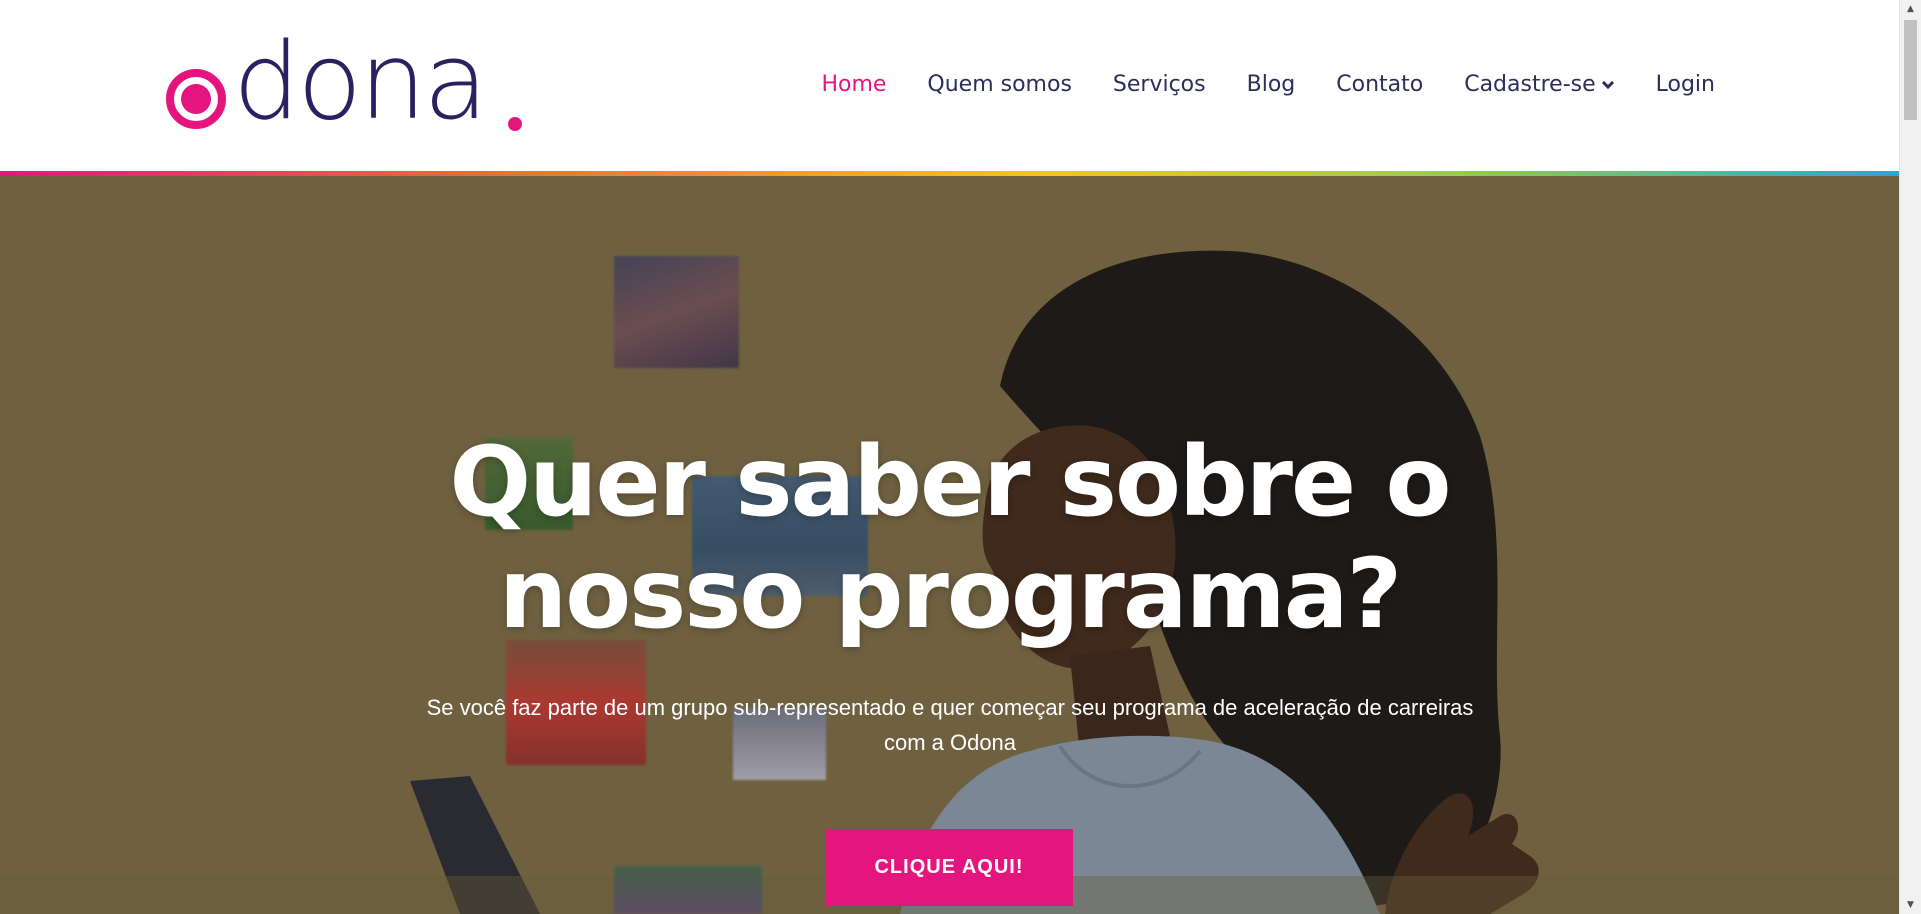 This screenshot has height=914, width=1921. I want to click on page-scrollbar: ▲ ▼, so click(1910, 457).